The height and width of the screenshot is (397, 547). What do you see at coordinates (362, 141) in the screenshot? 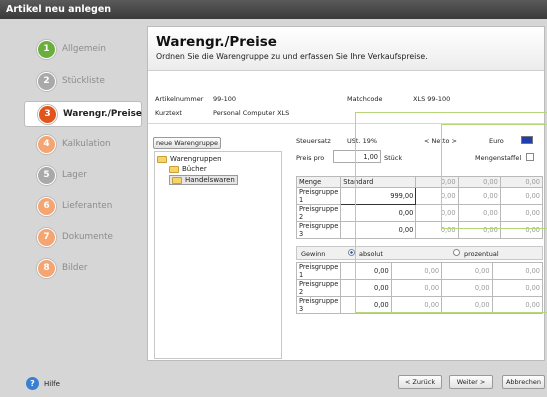
I see `tax-value: USt. 19%` at bounding box center [362, 141].